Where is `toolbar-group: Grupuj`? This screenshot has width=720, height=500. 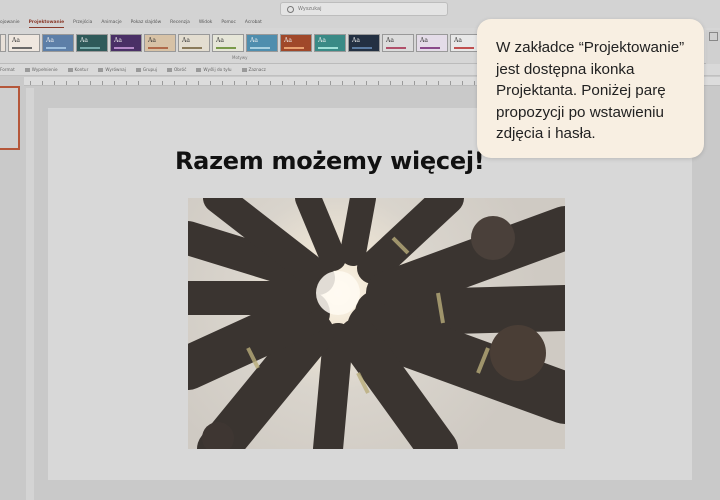 toolbar-group: Grupuj is located at coordinates (146, 69).